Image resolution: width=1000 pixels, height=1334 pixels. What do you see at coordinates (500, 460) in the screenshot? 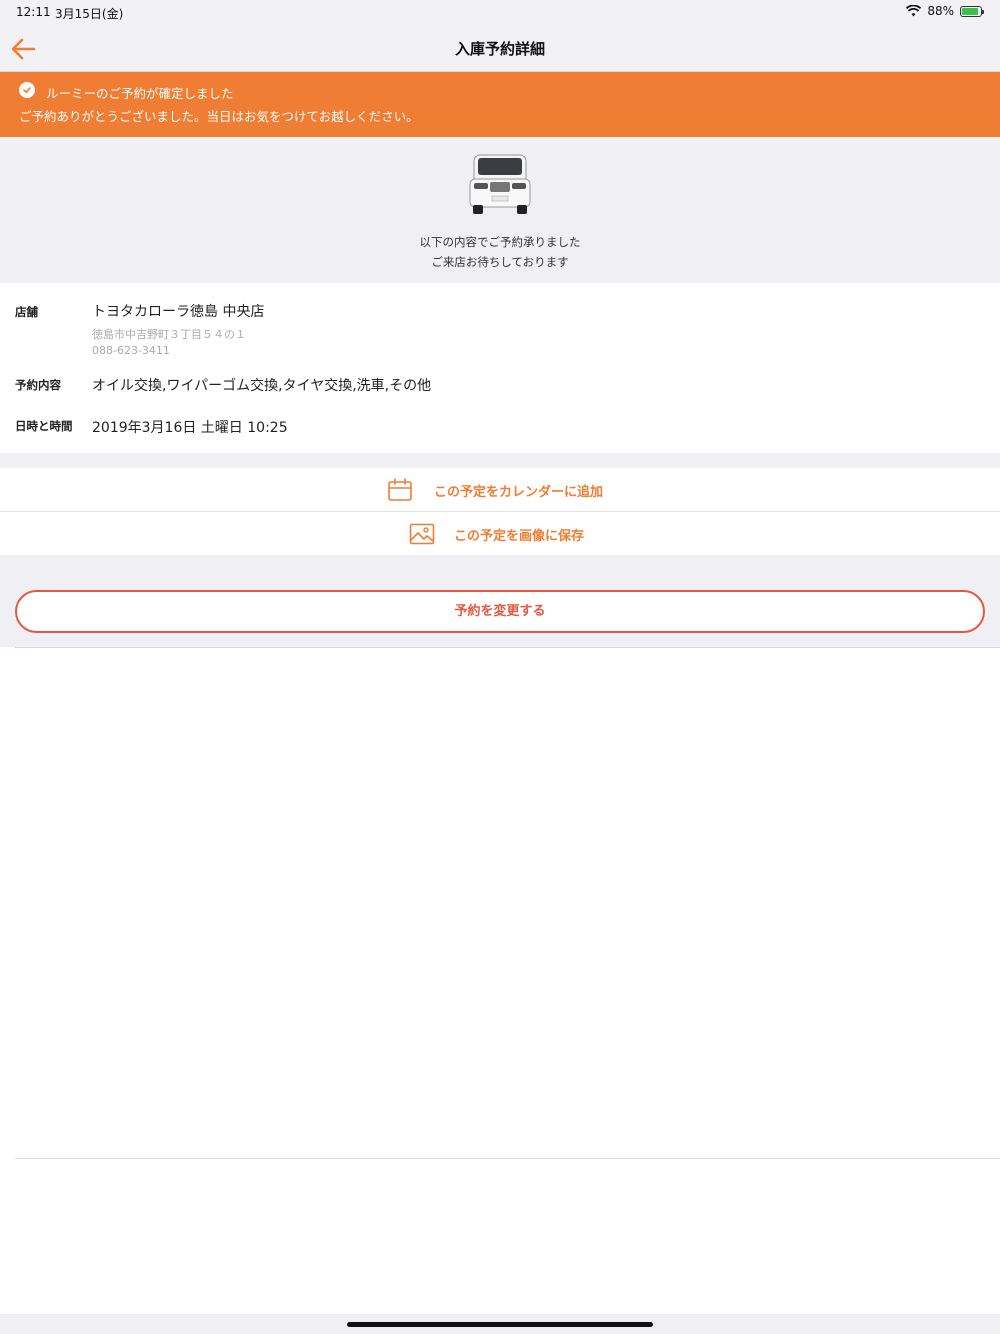
I see `section-gap` at bounding box center [500, 460].